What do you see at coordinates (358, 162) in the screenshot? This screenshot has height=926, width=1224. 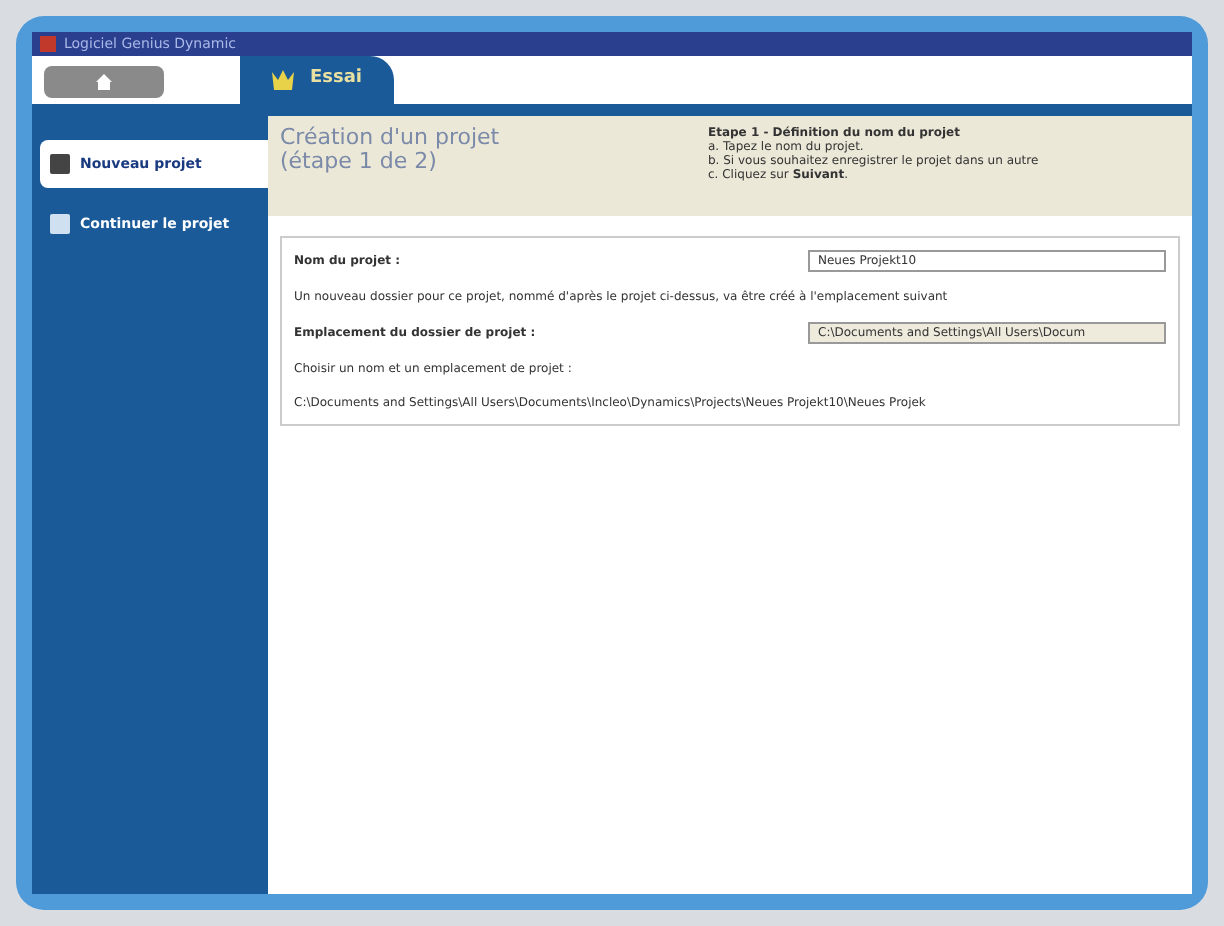 I see `page-subtitle: (étape 1 de 2)` at bounding box center [358, 162].